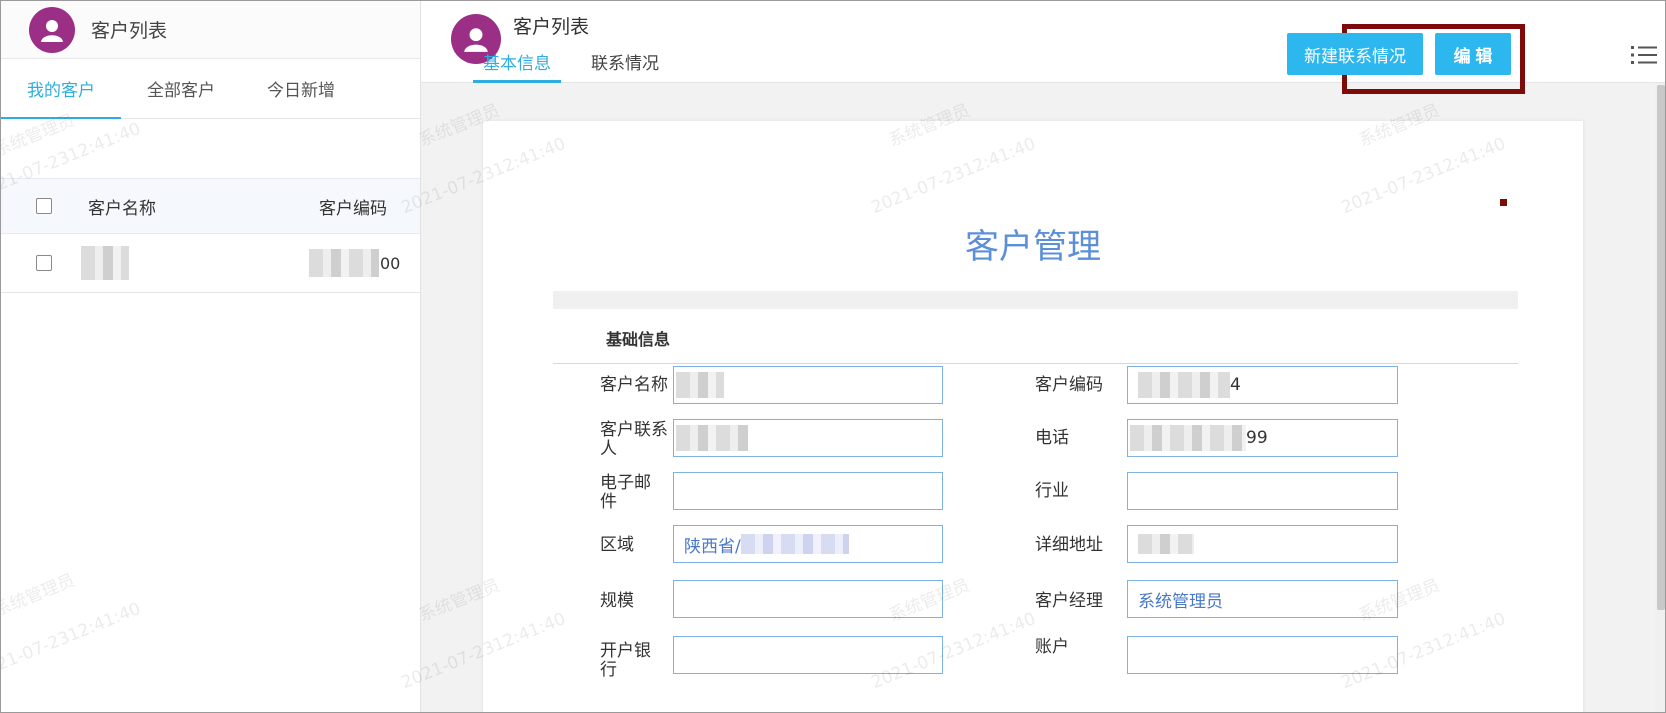 The image size is (1666, 713). What do you see at coordinates (625, 660) in the screenshot?
I see `label-bank: 开户银行` at bounding box center [625, 660].